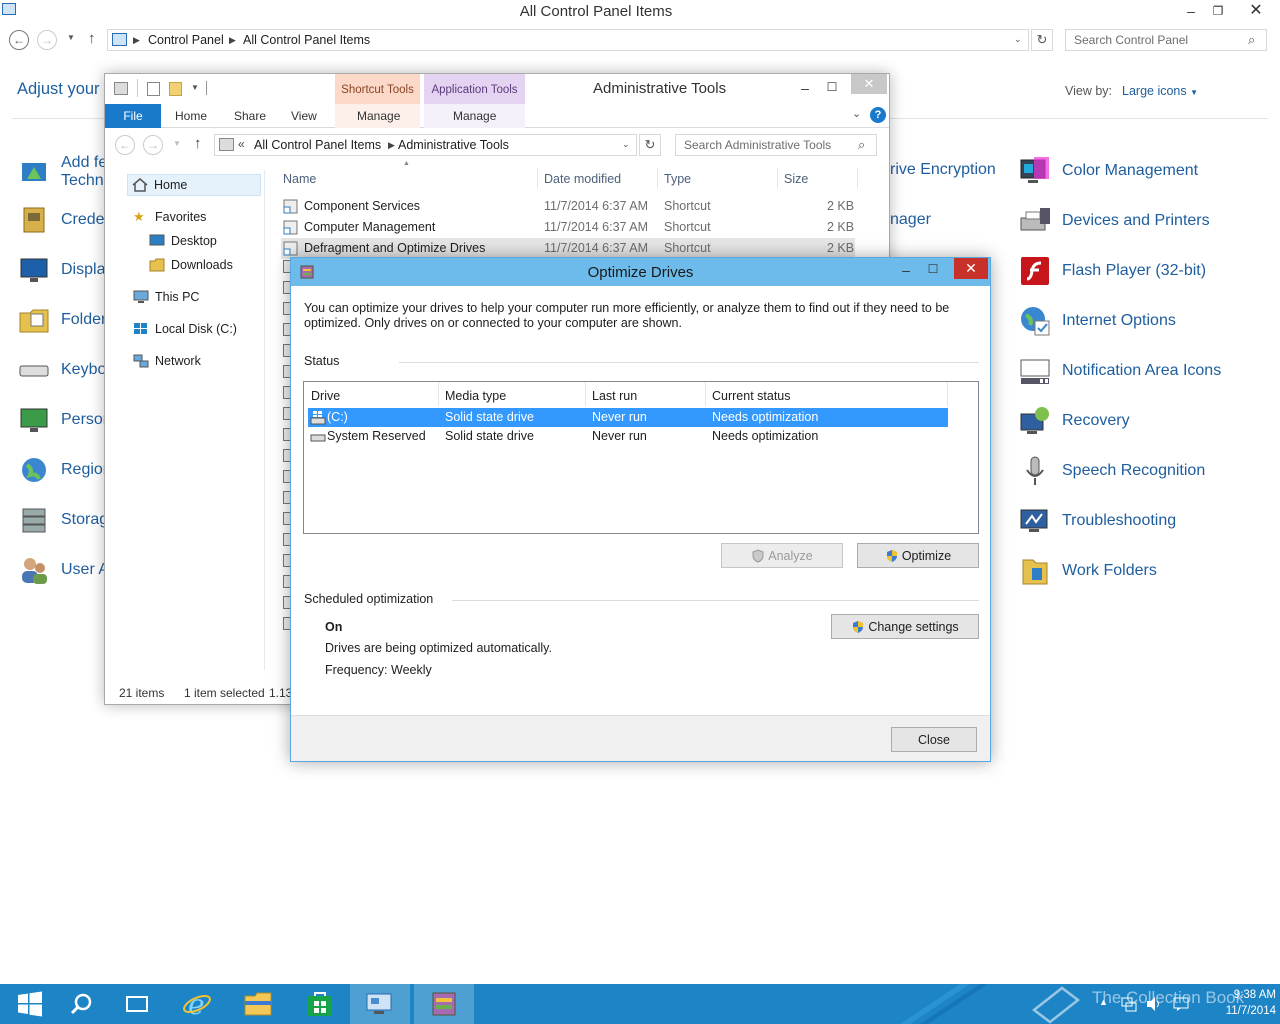  What do you see at coordinates (137, 1004) in the screenshot?
I see `task-view-button` at bounding box center [137, 1004].